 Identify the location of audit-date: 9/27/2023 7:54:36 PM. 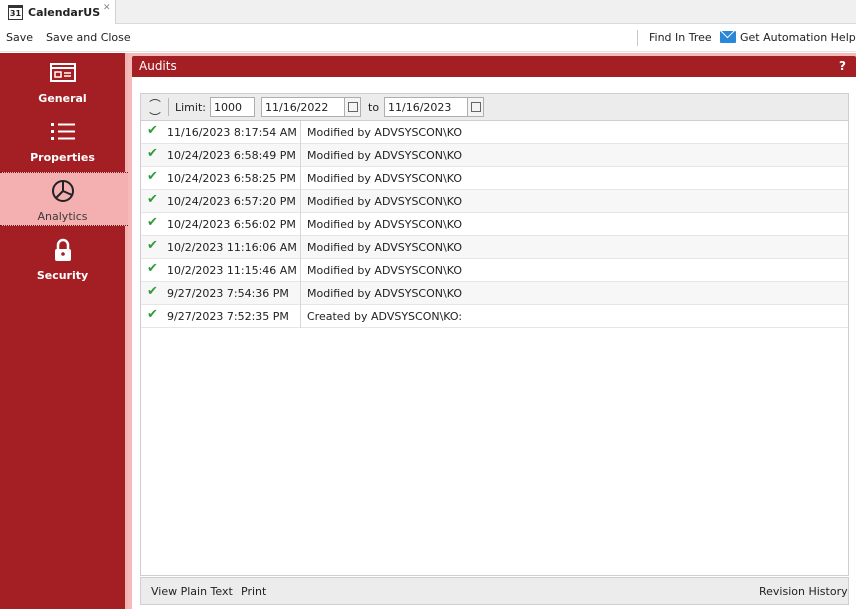
(228, 293).